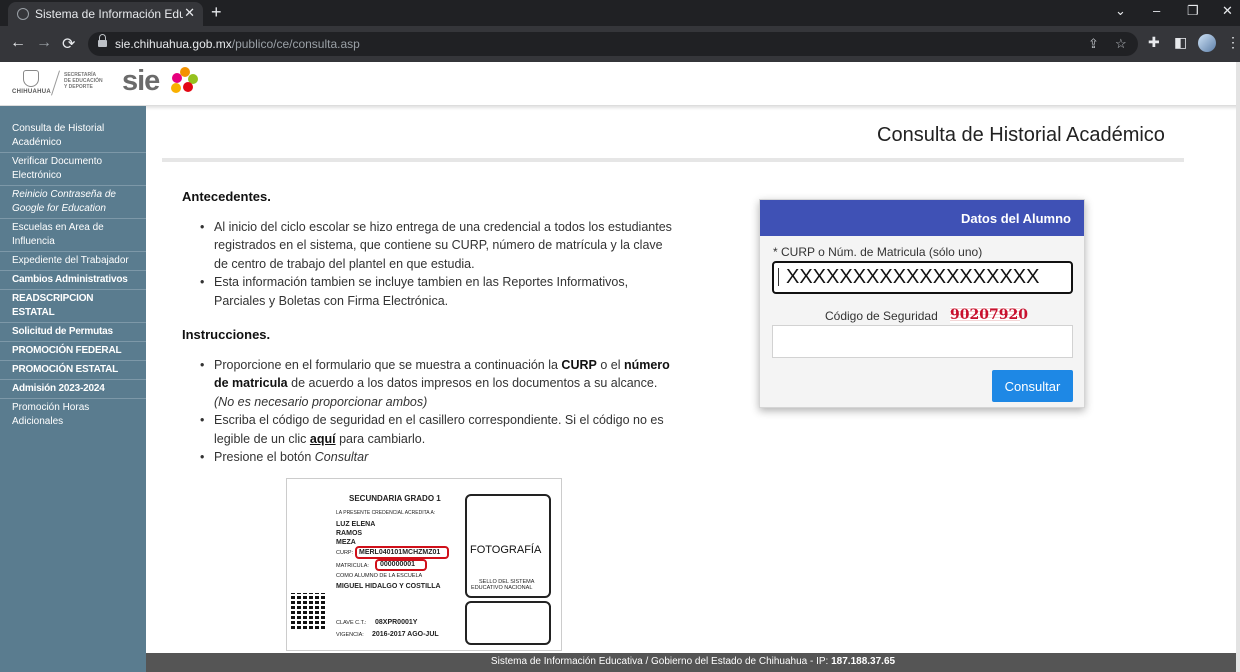  I want to click on qr-code-icon, so click(309, 611).